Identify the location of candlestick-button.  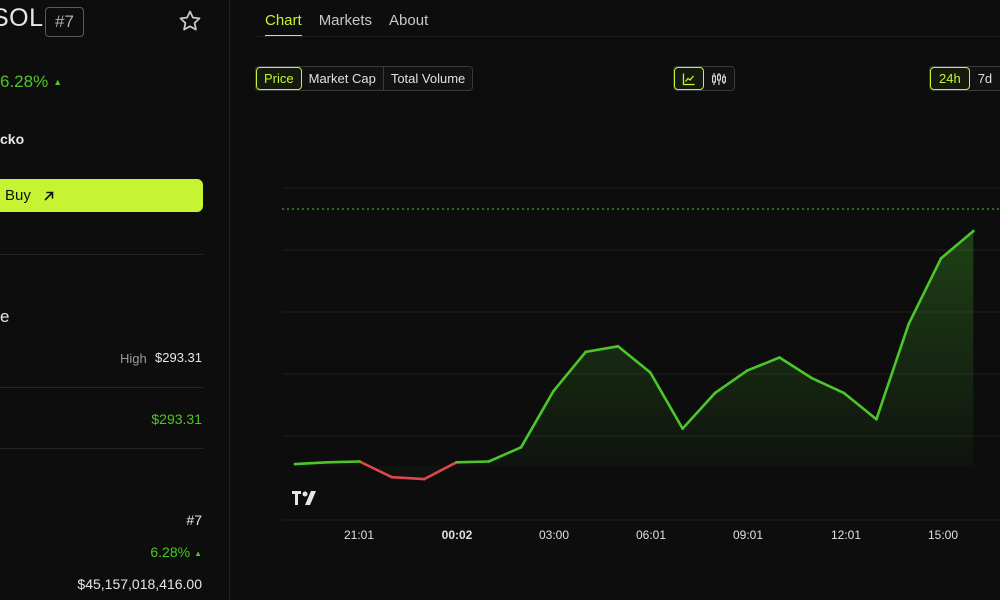
(719, 78).